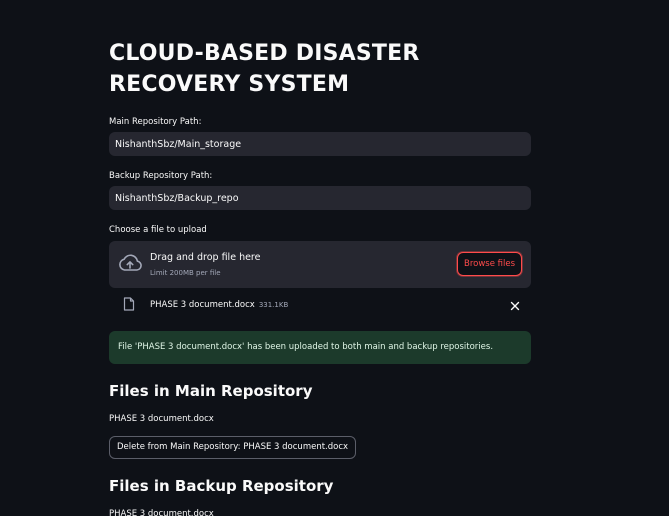  What do you see at coordinates (320, 306) in the screenshot?
I see `uploaded-file-row: PHASE 3 document.docx 331.1KB` at bounding box center [320, 306].